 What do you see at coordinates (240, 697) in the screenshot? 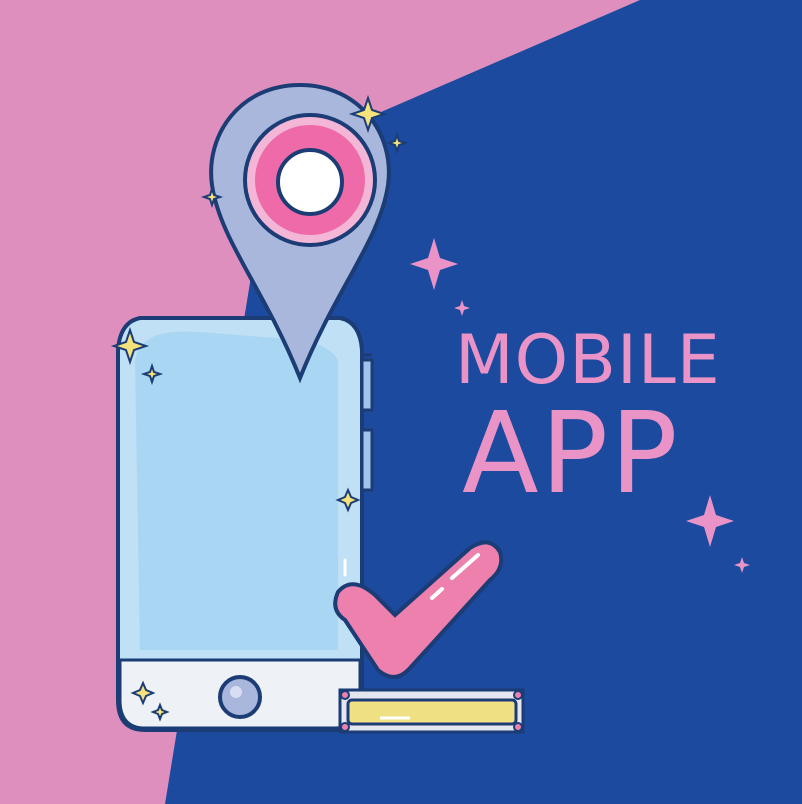
I see `home-button-icon` at bounding box center [240, 697].